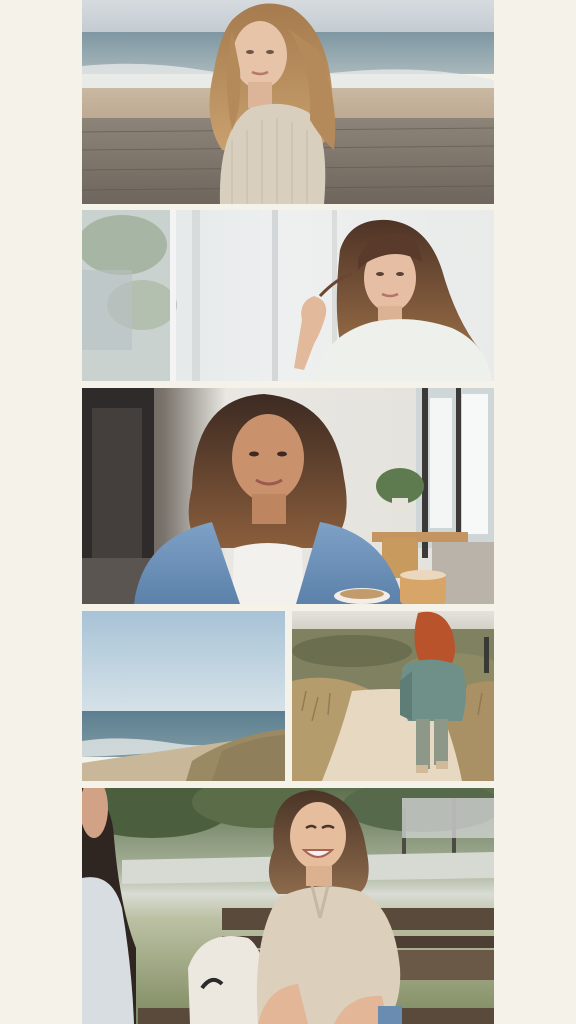  What do you see at coordinates (288, 102) in the screenshot?
I see `photo-woman-on-boardwalk` at bounding box center [288, 102].